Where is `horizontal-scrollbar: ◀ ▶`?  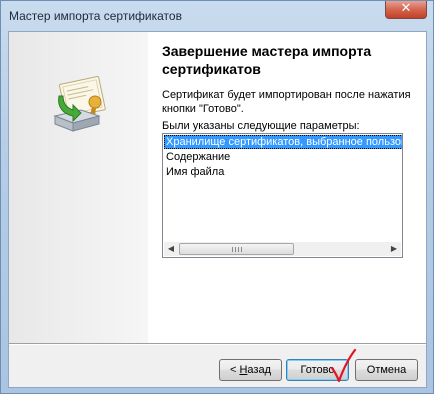 horizontal-scrollbar: ◀ ▶ is located at coordinates (282, 249).